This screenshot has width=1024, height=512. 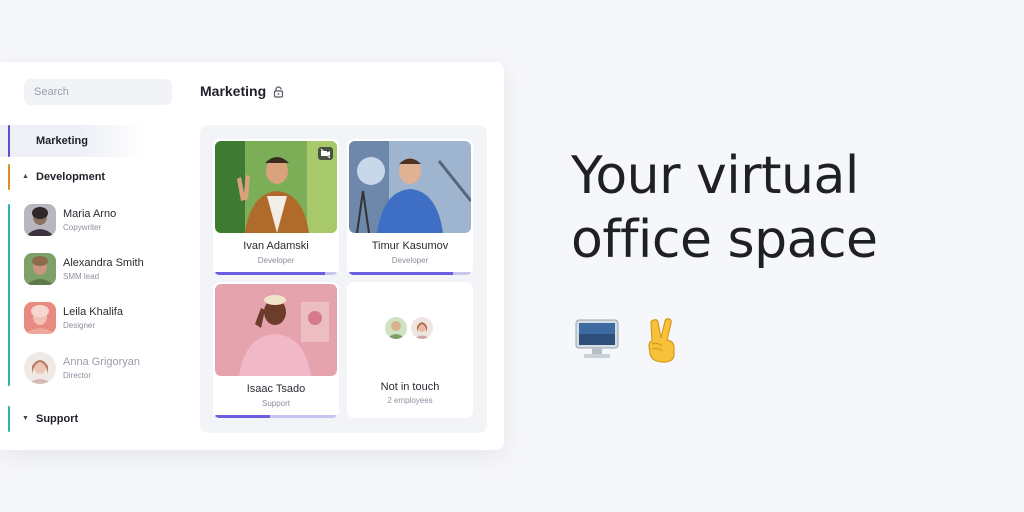 What do you see at coordinates (79, 325) in the screenshot?
I see `member-role: Designer` at bounding box center [79, 325].